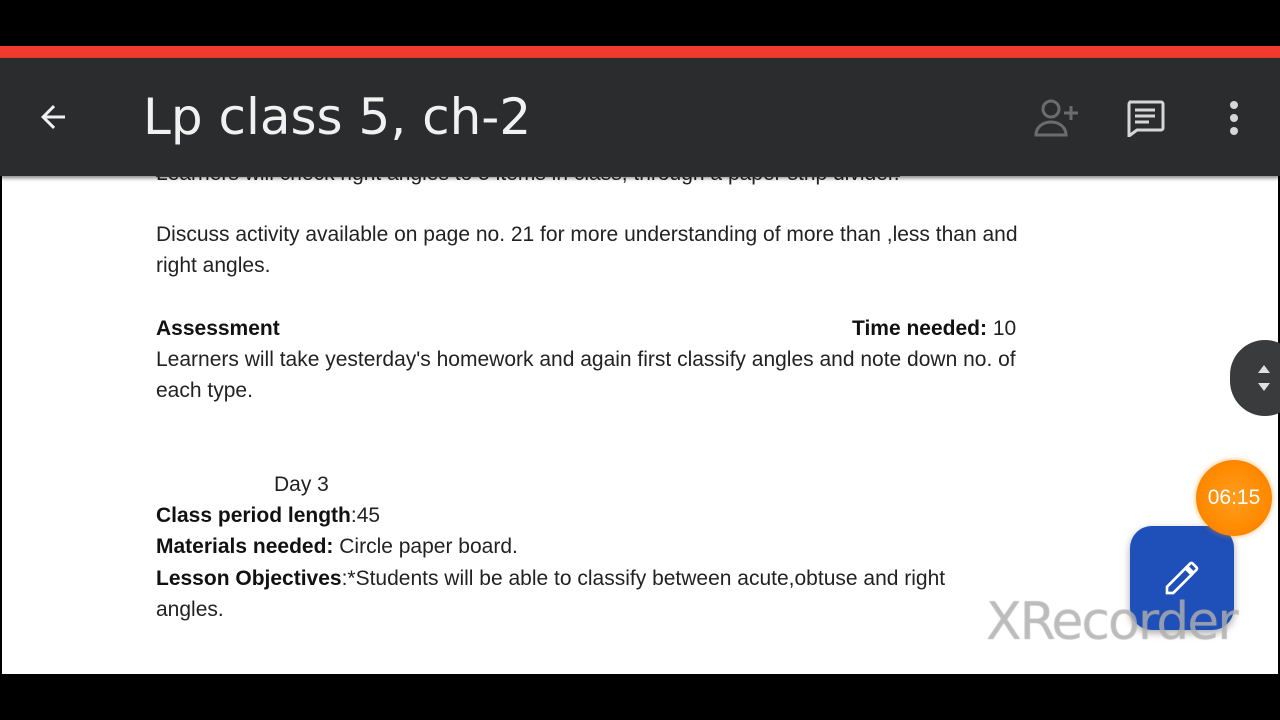 This screenshot has height=720, width=1280. Describe the element at coordinates (640, 23) in the screenshot. I see `screen-top-bar` at that location.